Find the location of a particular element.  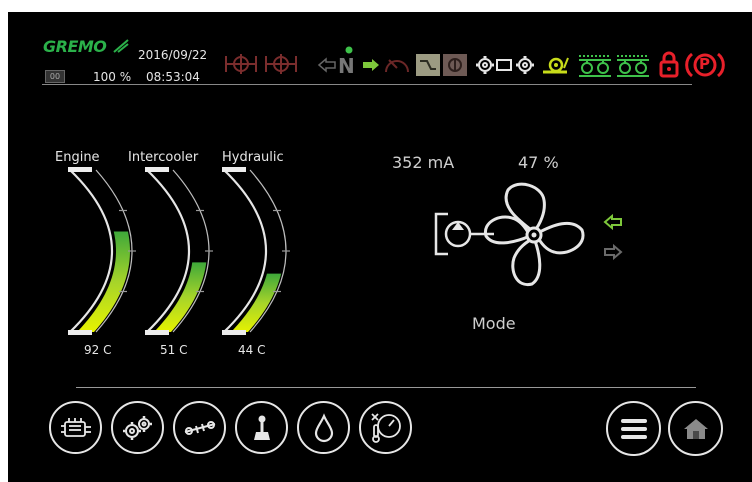

fan-direction-left-arrow is located at coordinates (612, 222).